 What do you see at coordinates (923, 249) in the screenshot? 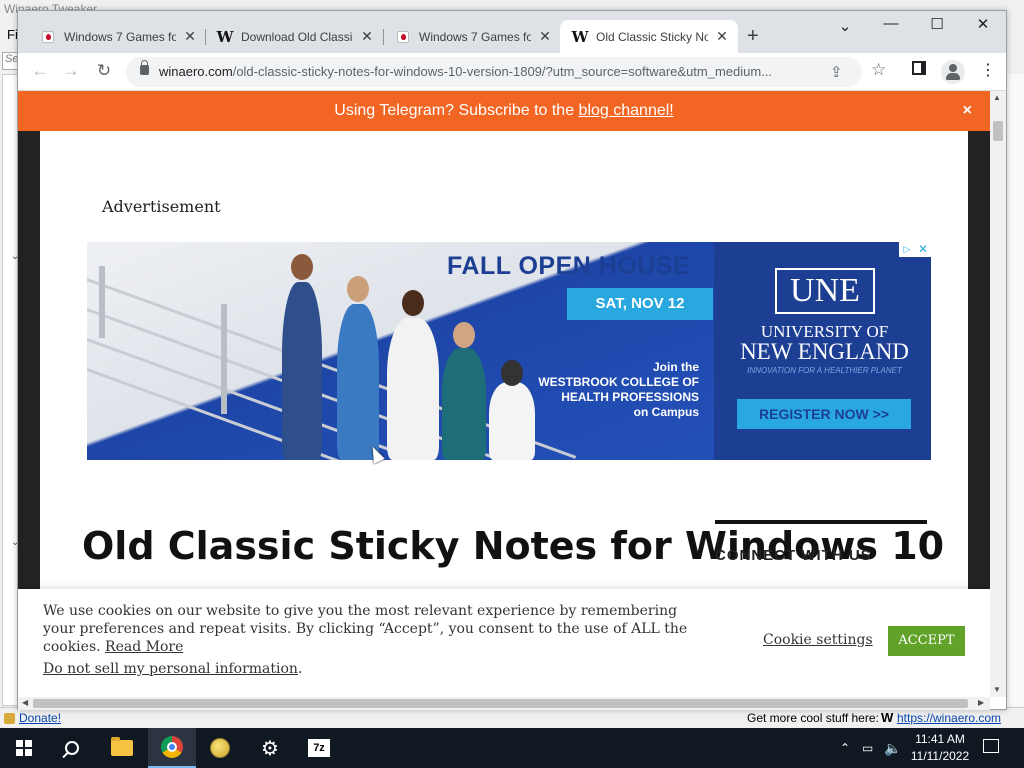
I see `ad-close-icon: ✕` at bounding box center [923, 249].